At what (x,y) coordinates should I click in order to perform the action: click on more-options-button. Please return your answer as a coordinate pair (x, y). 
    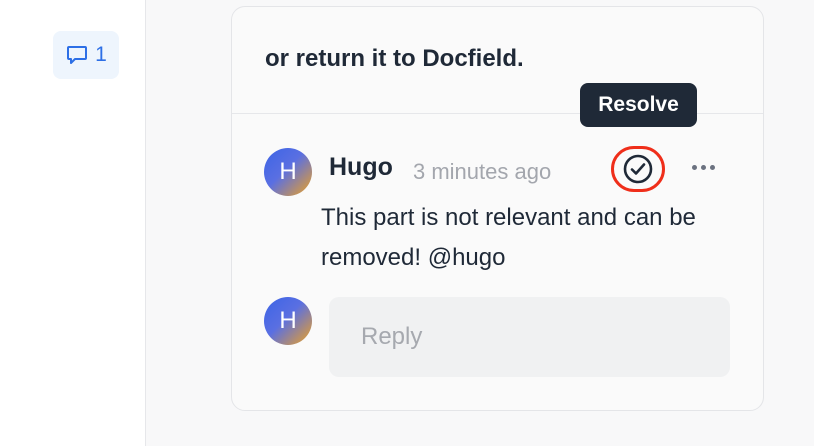
    Looking at the image, I should click on (703, 167).